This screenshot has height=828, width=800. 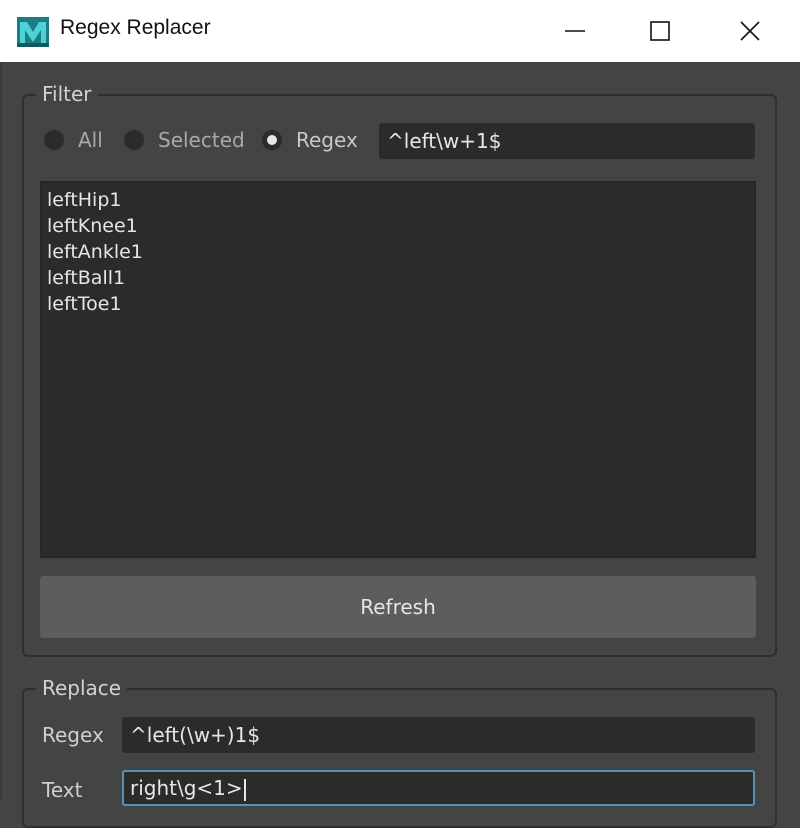 What do you see at coordinates (33, 32) in the screenshot?
I see `maya-app-icon` at bounding box center [33, 32].